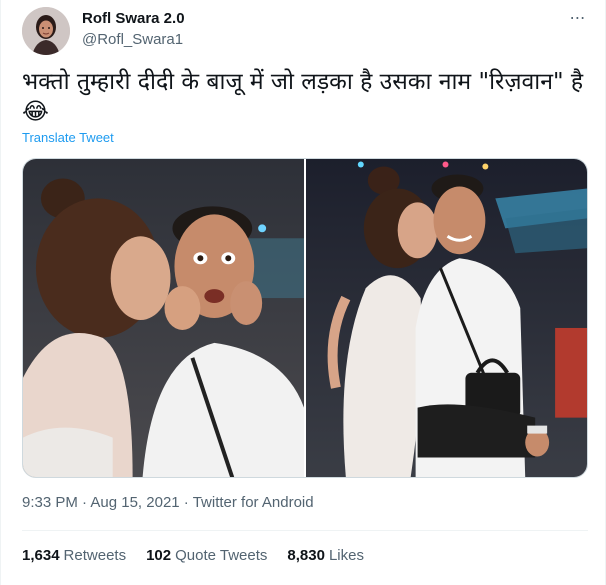 This screenshot has width=606, height=585. Describe the element at coordinates (305, 530) in the screenshot. I see `divider` at that location.